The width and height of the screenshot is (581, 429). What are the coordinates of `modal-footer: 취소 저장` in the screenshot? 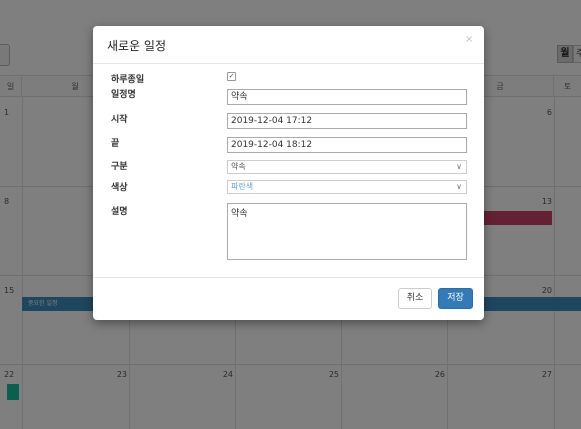 It's located at (288, 298).